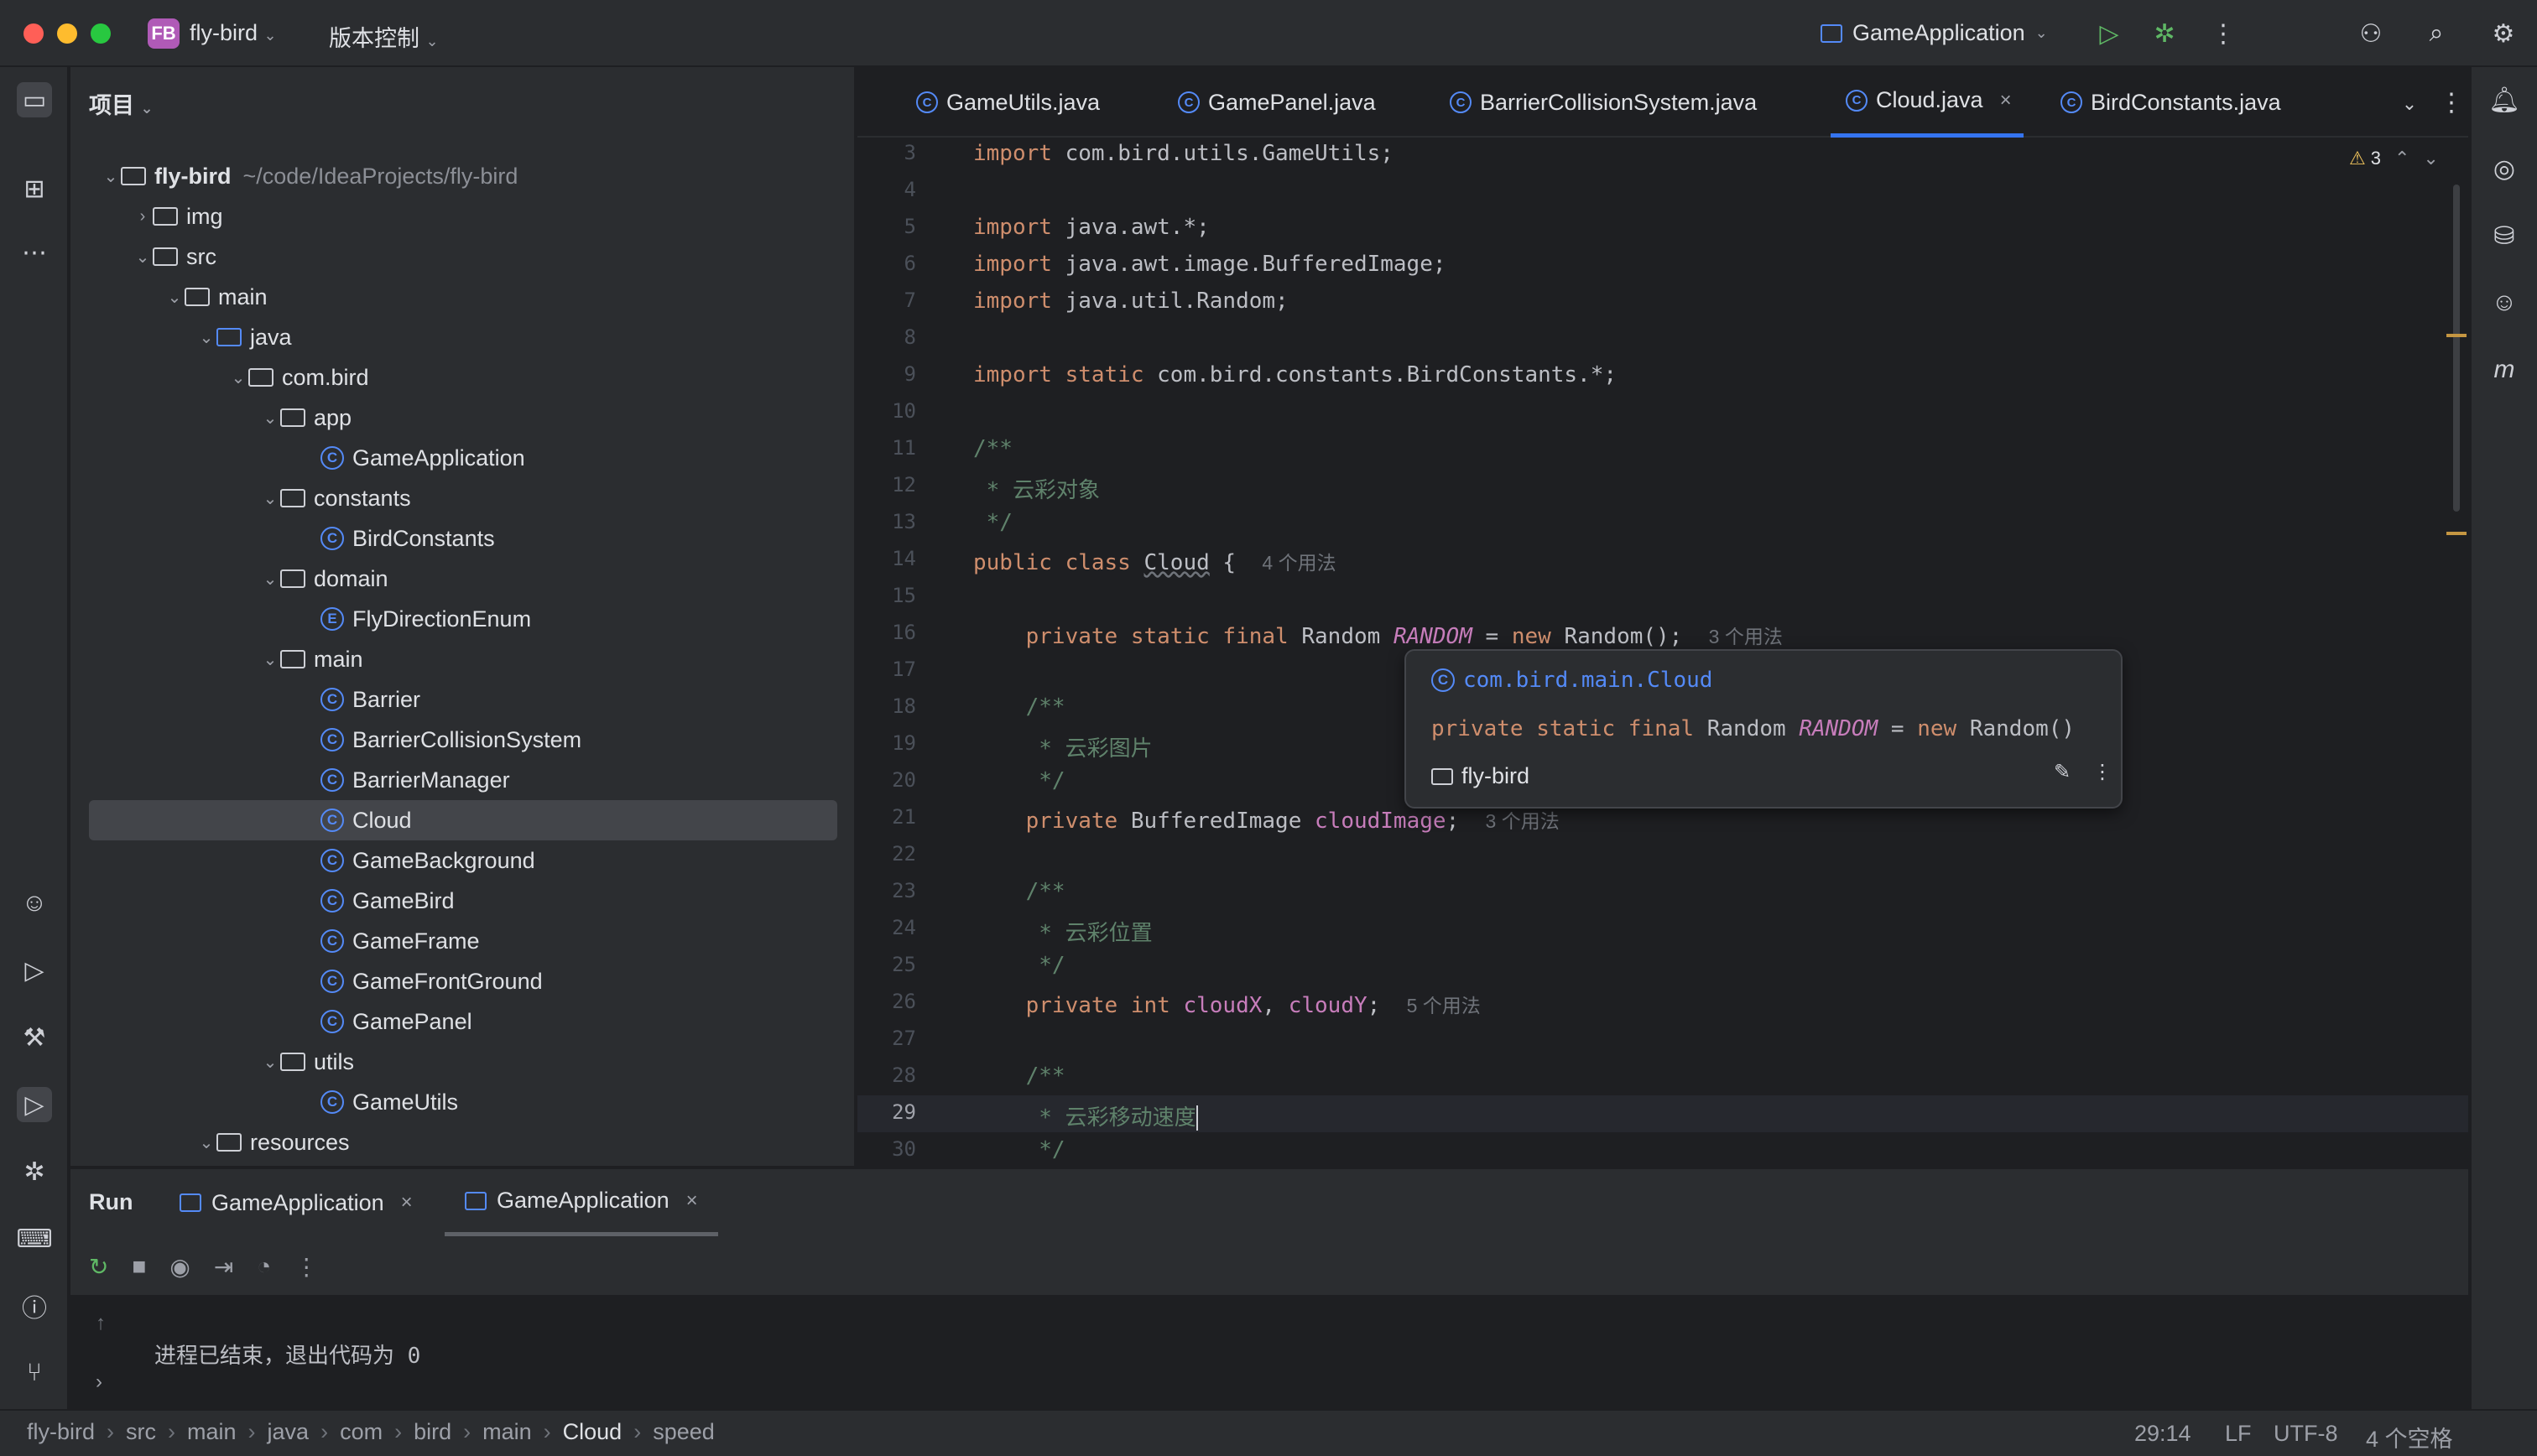 The height and width of the screenshot is (1456, 2537). I want to click on tree-item: C BarrierManager, so click(463, 780).